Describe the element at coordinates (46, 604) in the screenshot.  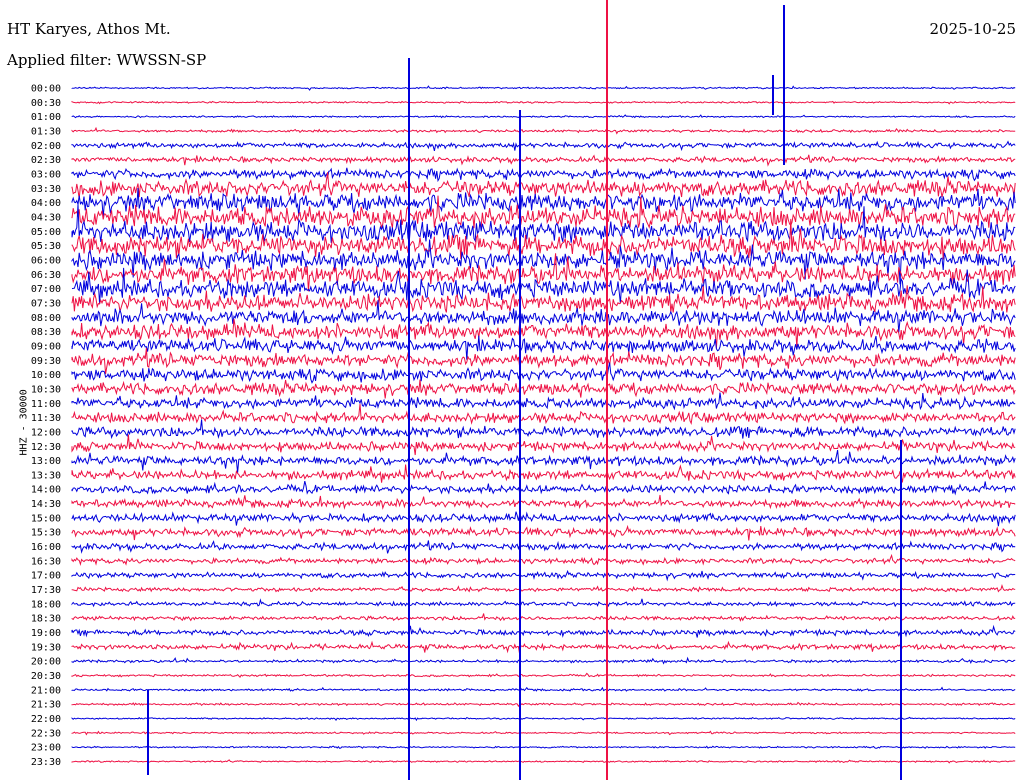
I see `row-time-label: 18:00` at that location.